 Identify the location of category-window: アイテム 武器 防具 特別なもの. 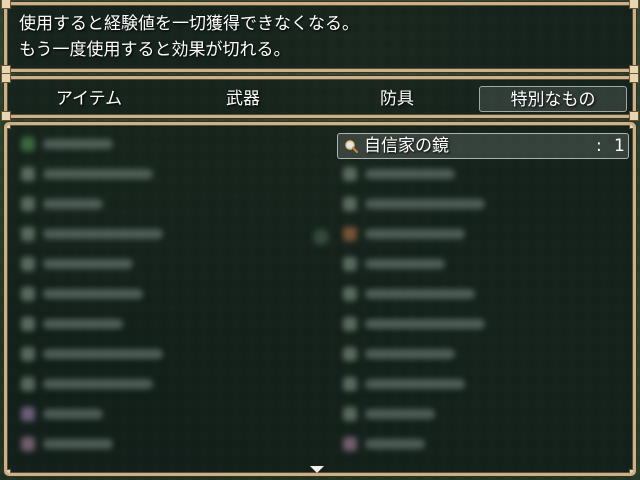
(320, 97).